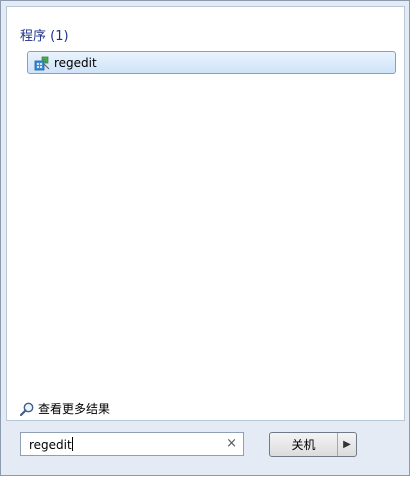  What do you see at coordinates (51, 444) in the screenshot?
I see `search-input-value: regedit` at bounding box center [51, 444].